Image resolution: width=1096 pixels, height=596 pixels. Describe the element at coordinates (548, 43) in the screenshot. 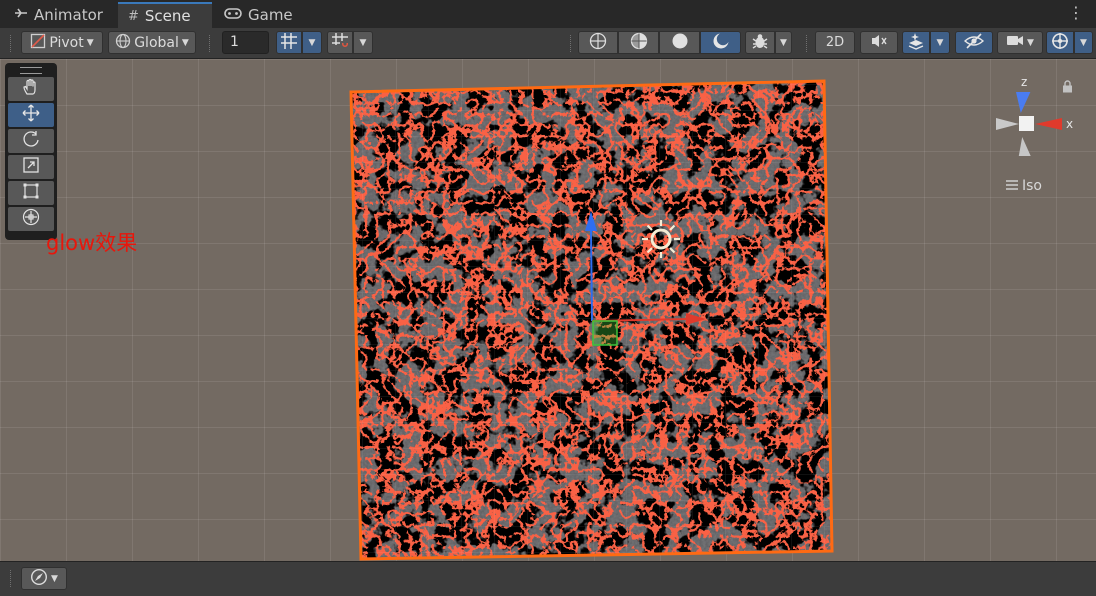

I see `scene-toolbar: Pivot ▼ Global ▼ 1 ▼ ▼ ▼ 2D ▼ ▼ ▼` at that location.